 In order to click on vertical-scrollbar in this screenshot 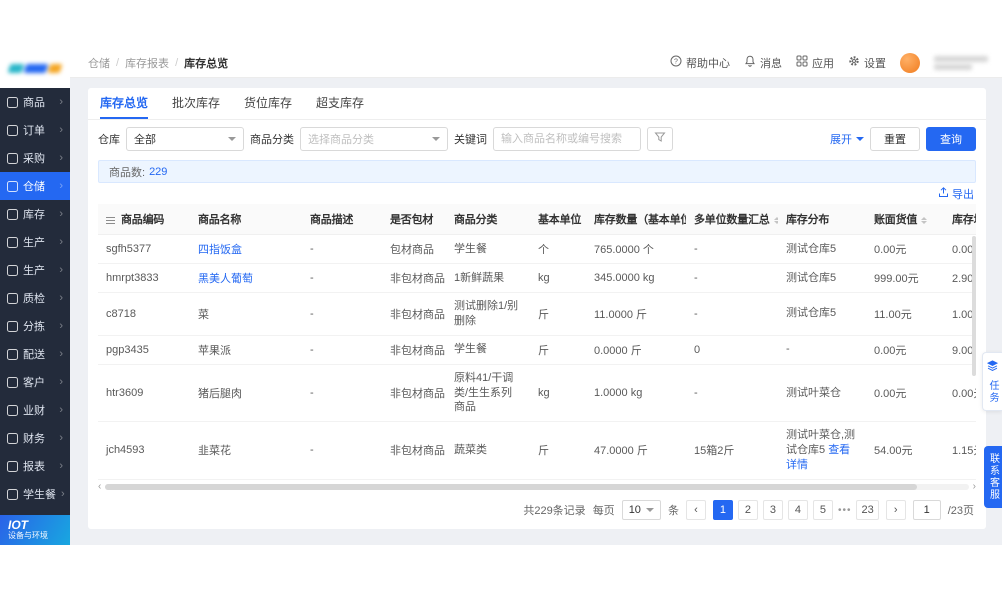, I will do `click(974, 356)`.